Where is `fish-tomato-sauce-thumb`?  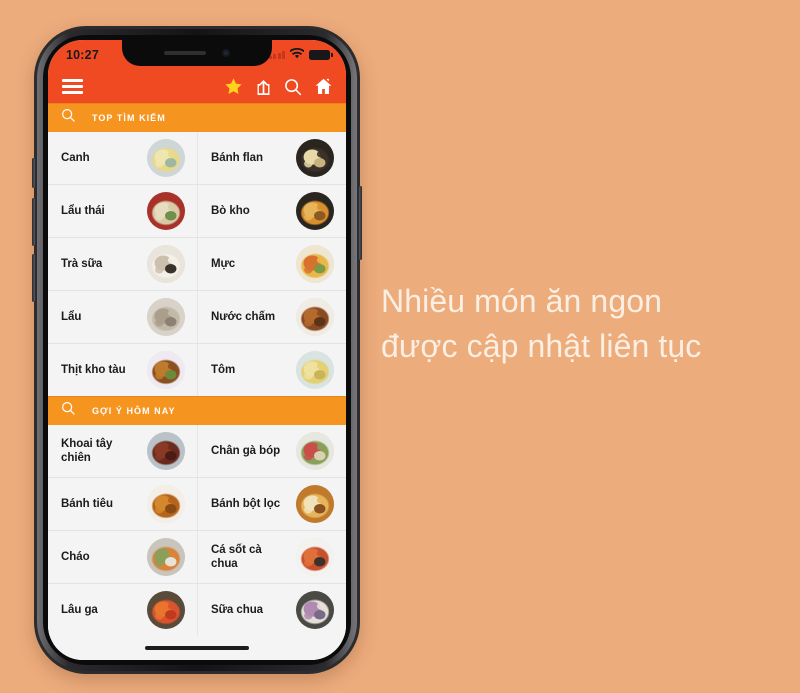
fish-tomato-sauce-thumb is located at coordinates (315, 557).